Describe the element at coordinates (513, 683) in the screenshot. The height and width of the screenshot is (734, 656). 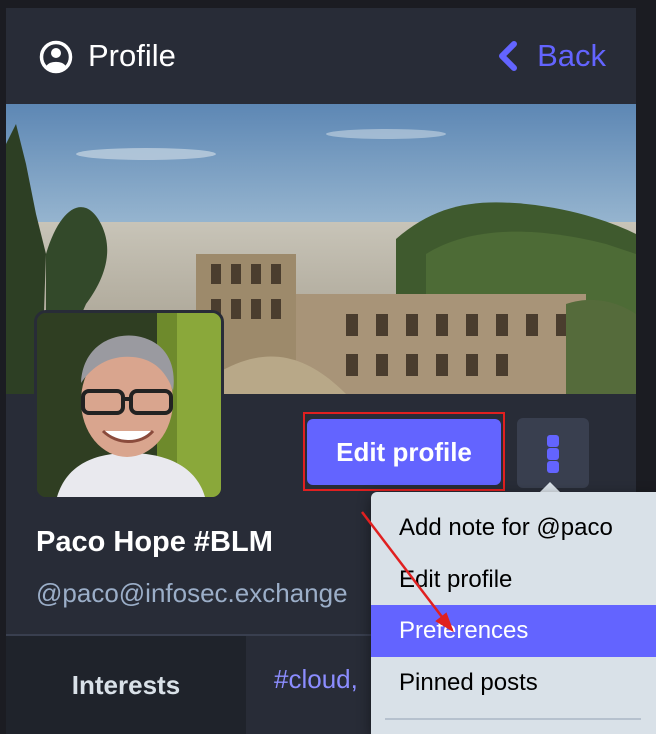
I see `menu-item-pinned-posts: Pinned posts` at that location.